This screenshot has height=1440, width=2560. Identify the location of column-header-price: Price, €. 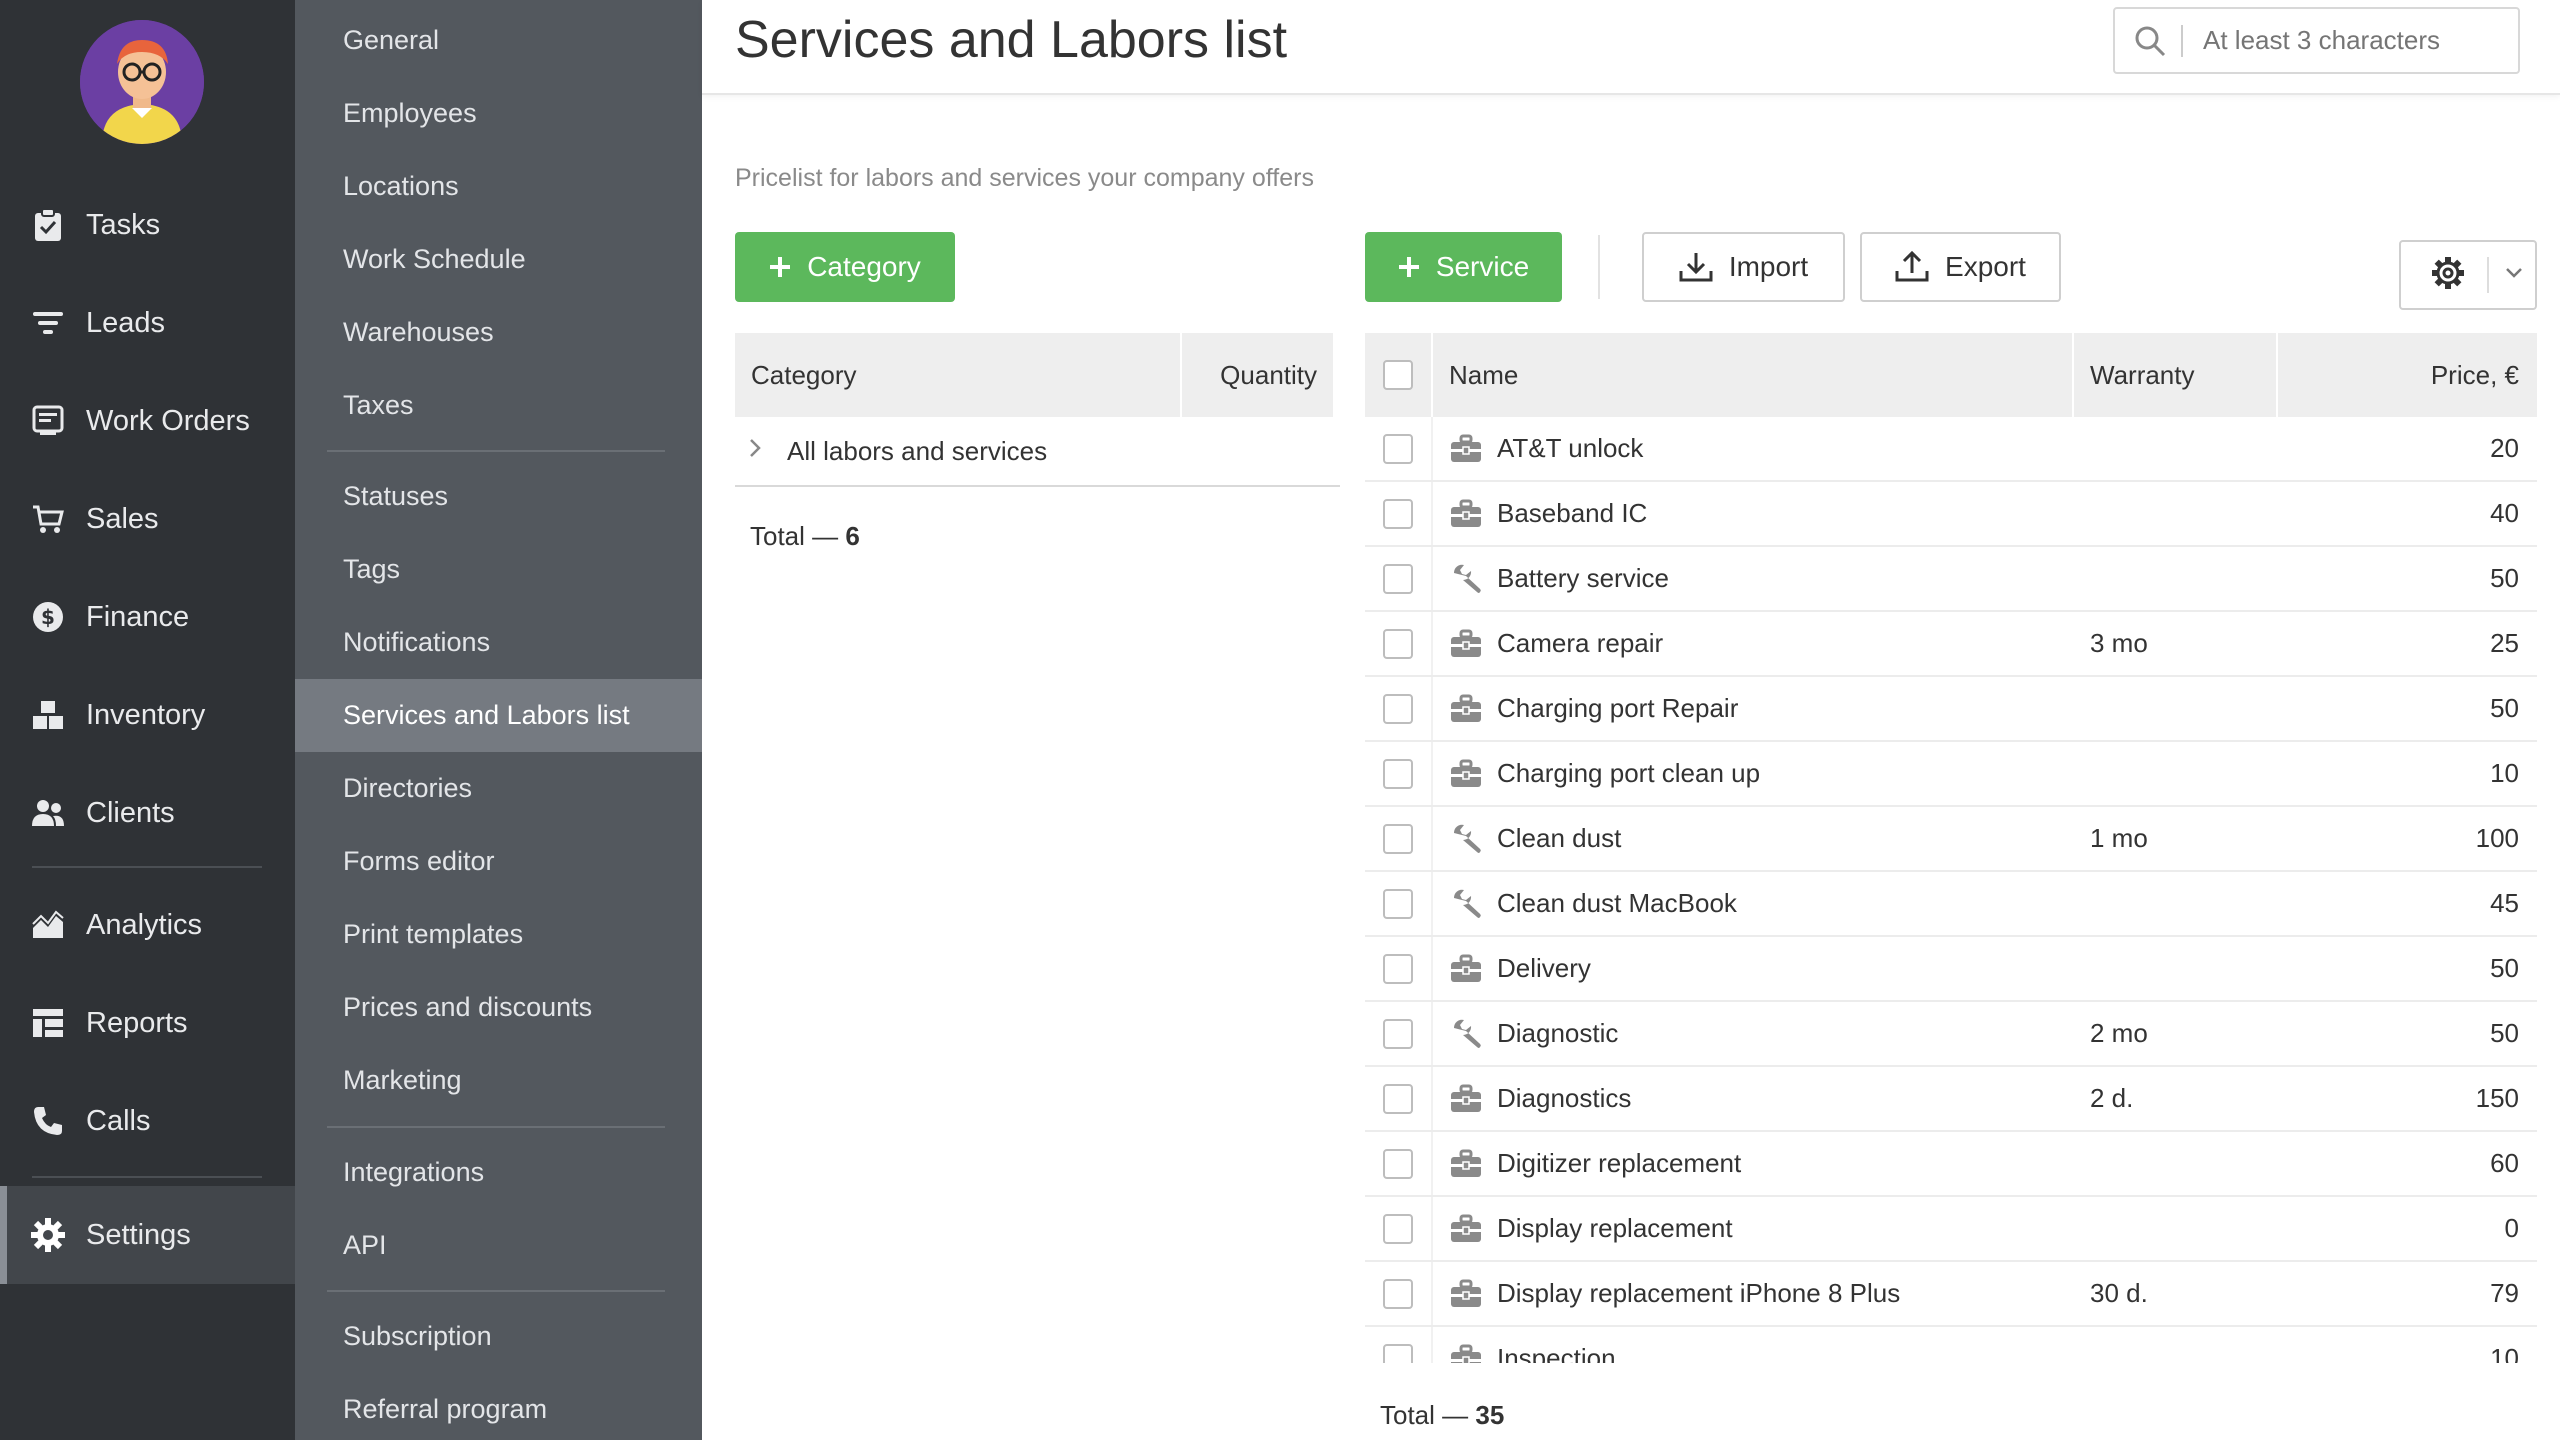
(2407, 375).